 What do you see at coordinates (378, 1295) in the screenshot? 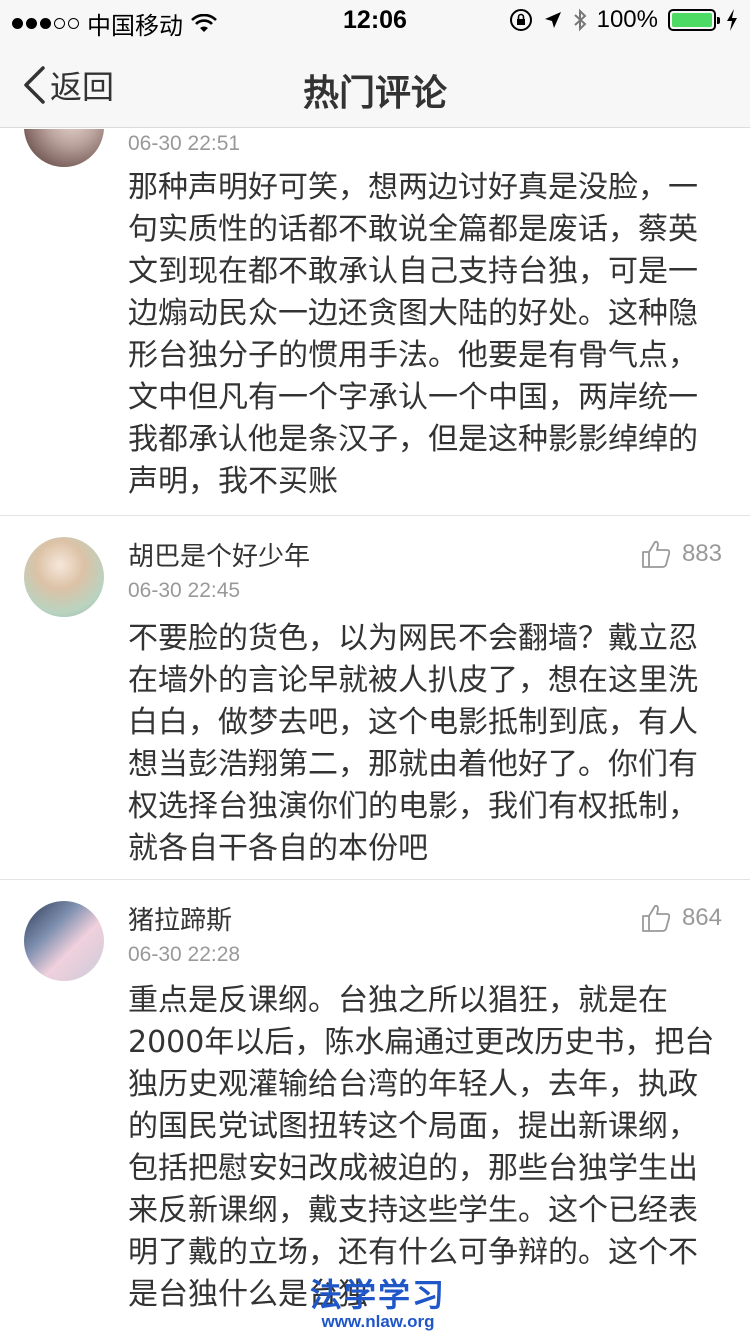
I see `watermark-title: 法学学习` at bounding box center [378, 1295].